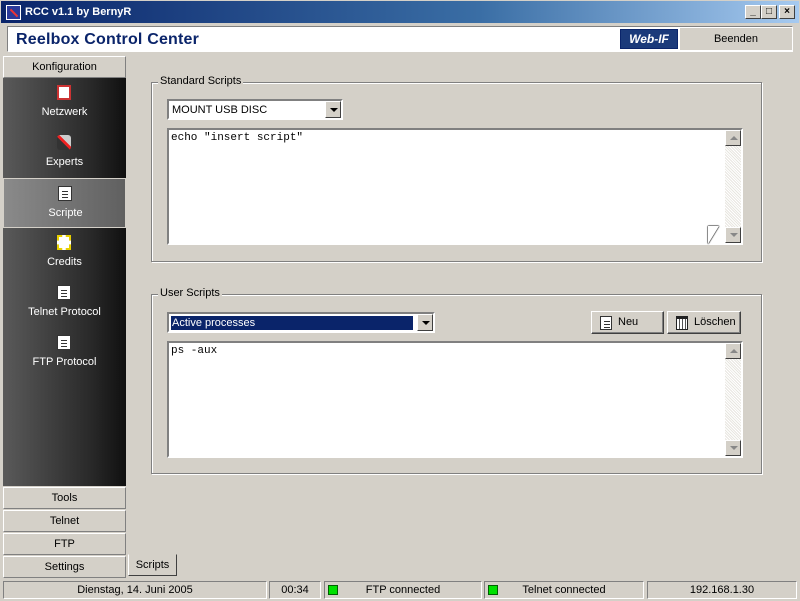 Image resolution: width=800 pixels, height=601 pixels. I want to click on status-ip: 192.168.1.30, so click(722, 590).